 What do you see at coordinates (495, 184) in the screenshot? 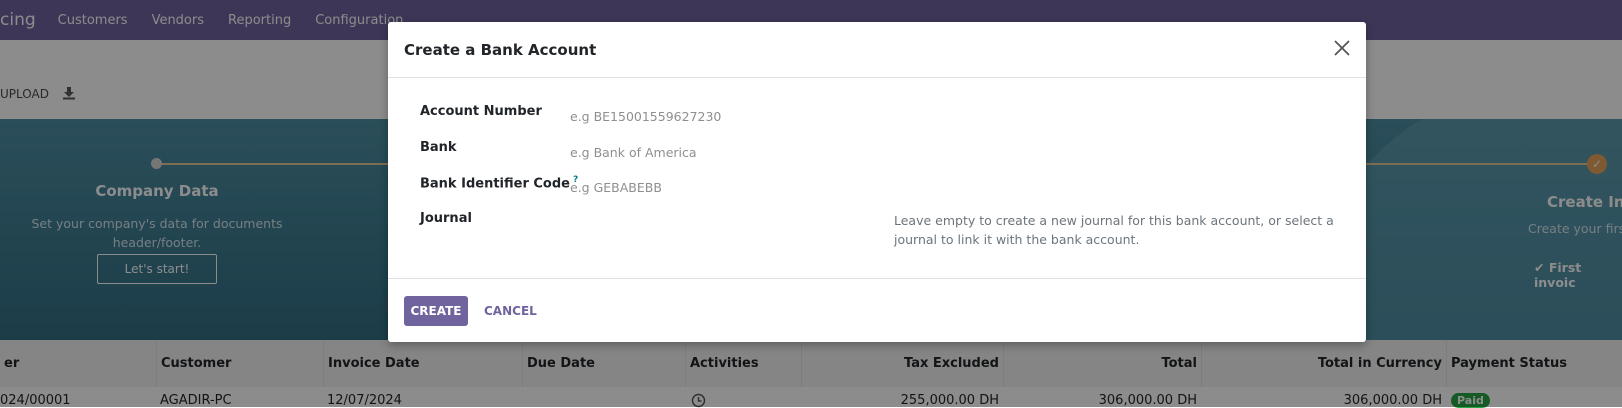
I see `bic-label-text: Bank Identifier Code` at bounding box center [495, 184].